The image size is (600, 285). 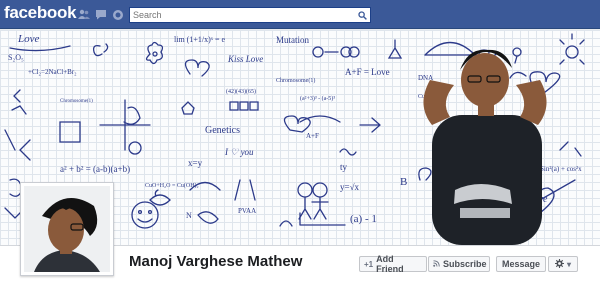 What do you see at coordinates (200, 39) in the screenshot?
I see `doodle-text: lim (1+1/x)ˣ = e` at bounding box center [200, 39].